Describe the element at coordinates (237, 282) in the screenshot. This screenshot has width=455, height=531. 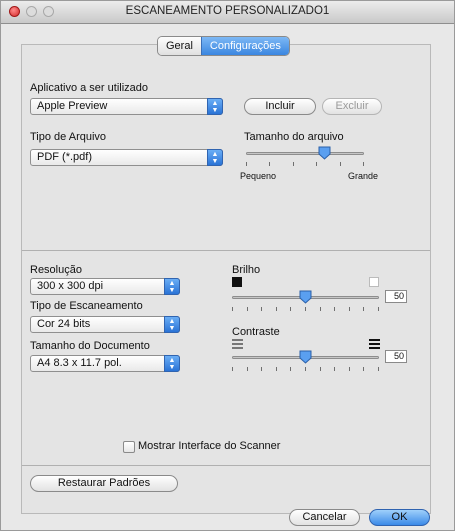
I see `dark-square-icon` at that location.